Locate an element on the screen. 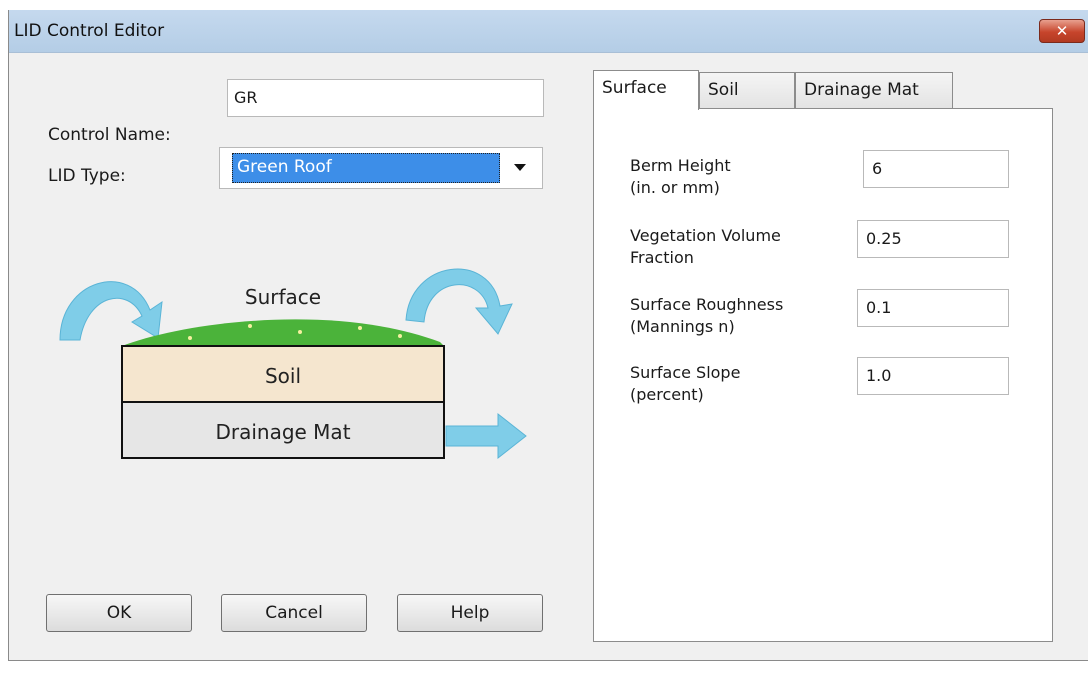 This screenshot has width=1088, height=673. tab-soil: Soil is located at coordinates (747, 91).